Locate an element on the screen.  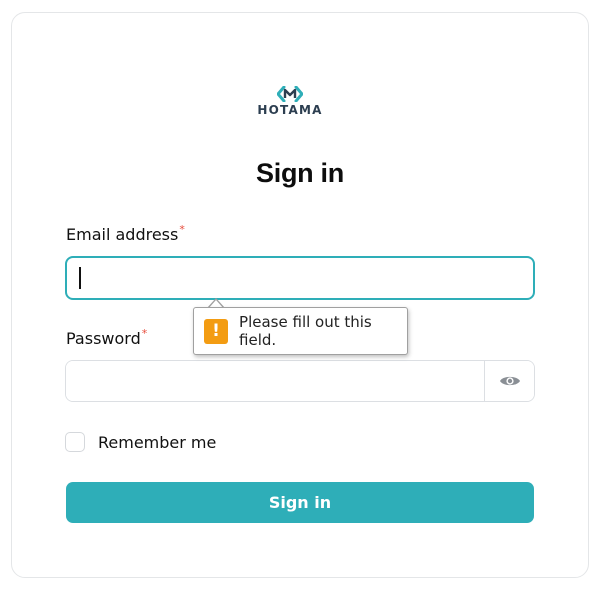
validation-tooltip: ! Please fill out this field. is located at coordinates (300, 331).